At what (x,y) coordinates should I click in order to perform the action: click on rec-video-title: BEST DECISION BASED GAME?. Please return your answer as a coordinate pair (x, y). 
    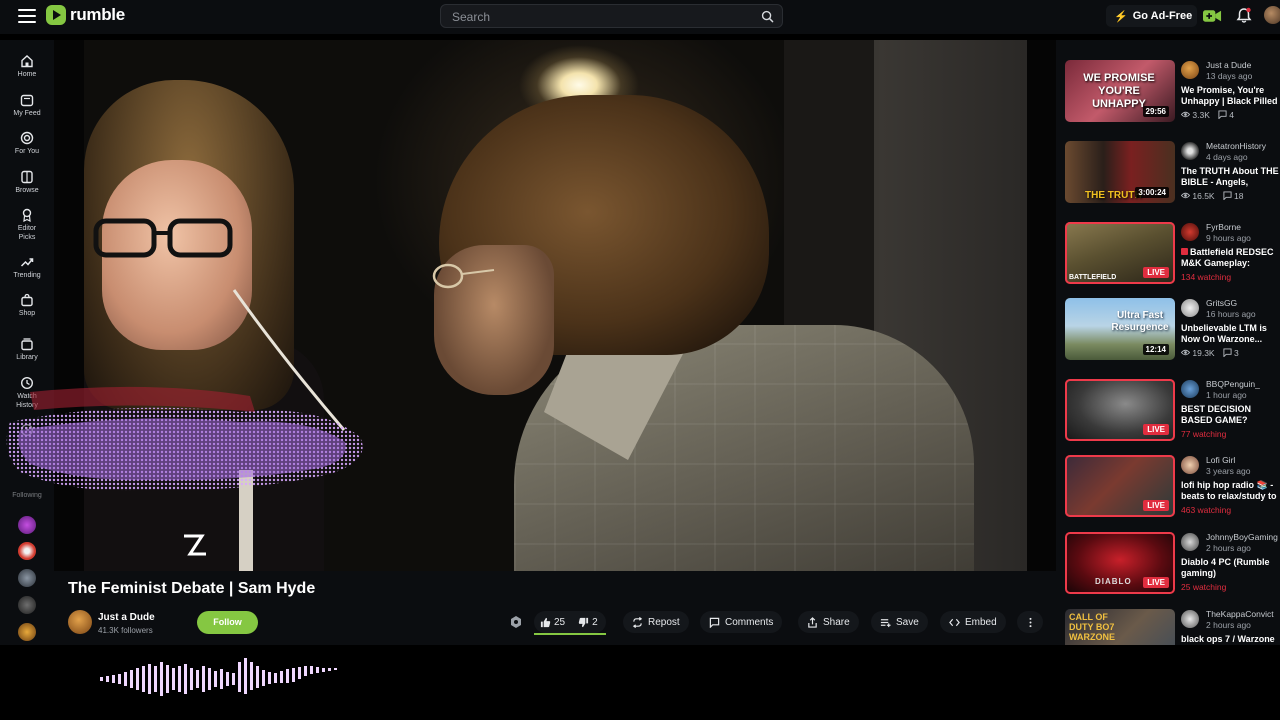
    Looking at the image, I should click on (1230, 415).